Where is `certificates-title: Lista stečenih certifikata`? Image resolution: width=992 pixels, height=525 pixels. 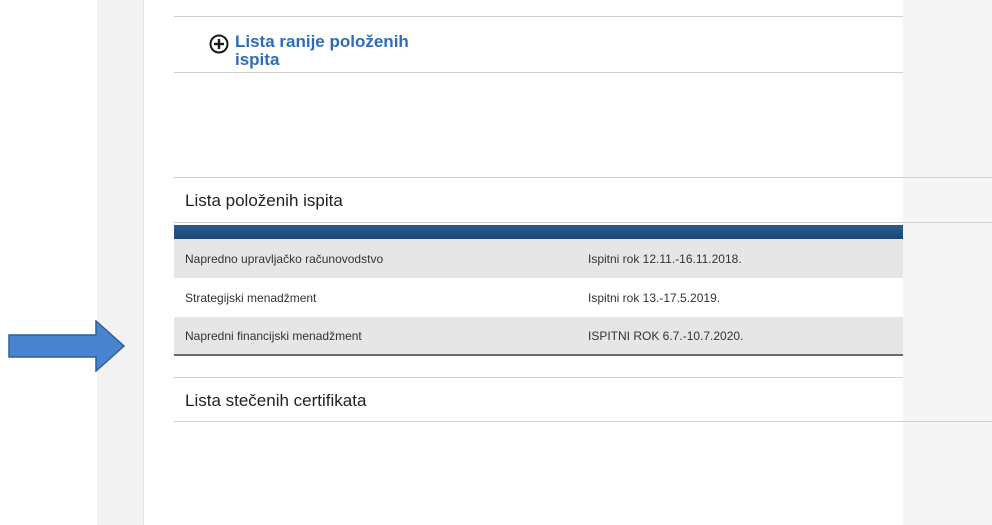 certificates-title: Lista stečenih certifikata is located at coordinates (276, 400).